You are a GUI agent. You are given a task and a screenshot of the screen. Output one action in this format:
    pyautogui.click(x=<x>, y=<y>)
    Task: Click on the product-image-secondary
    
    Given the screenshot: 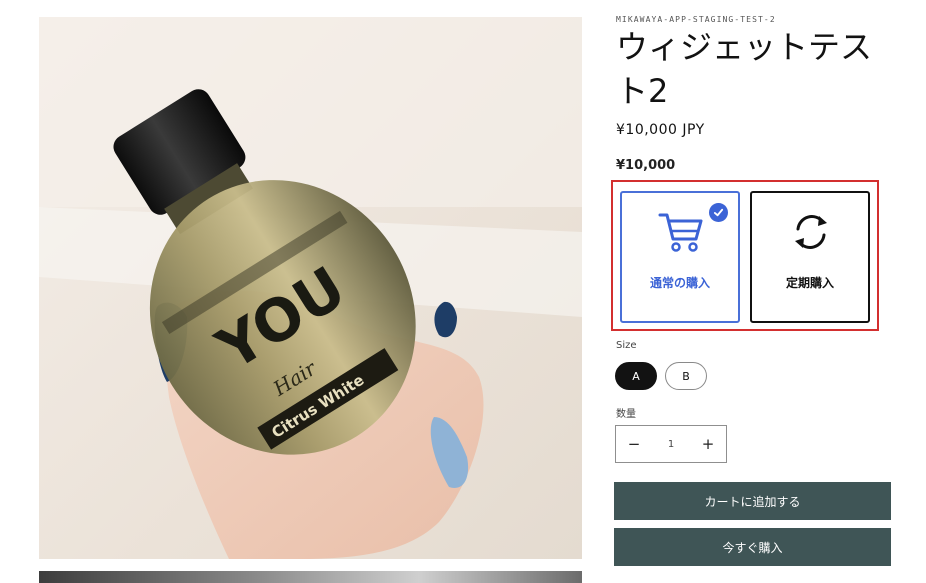 What is the action you would take?
    pyautogui.click(x=310, y=577)
    